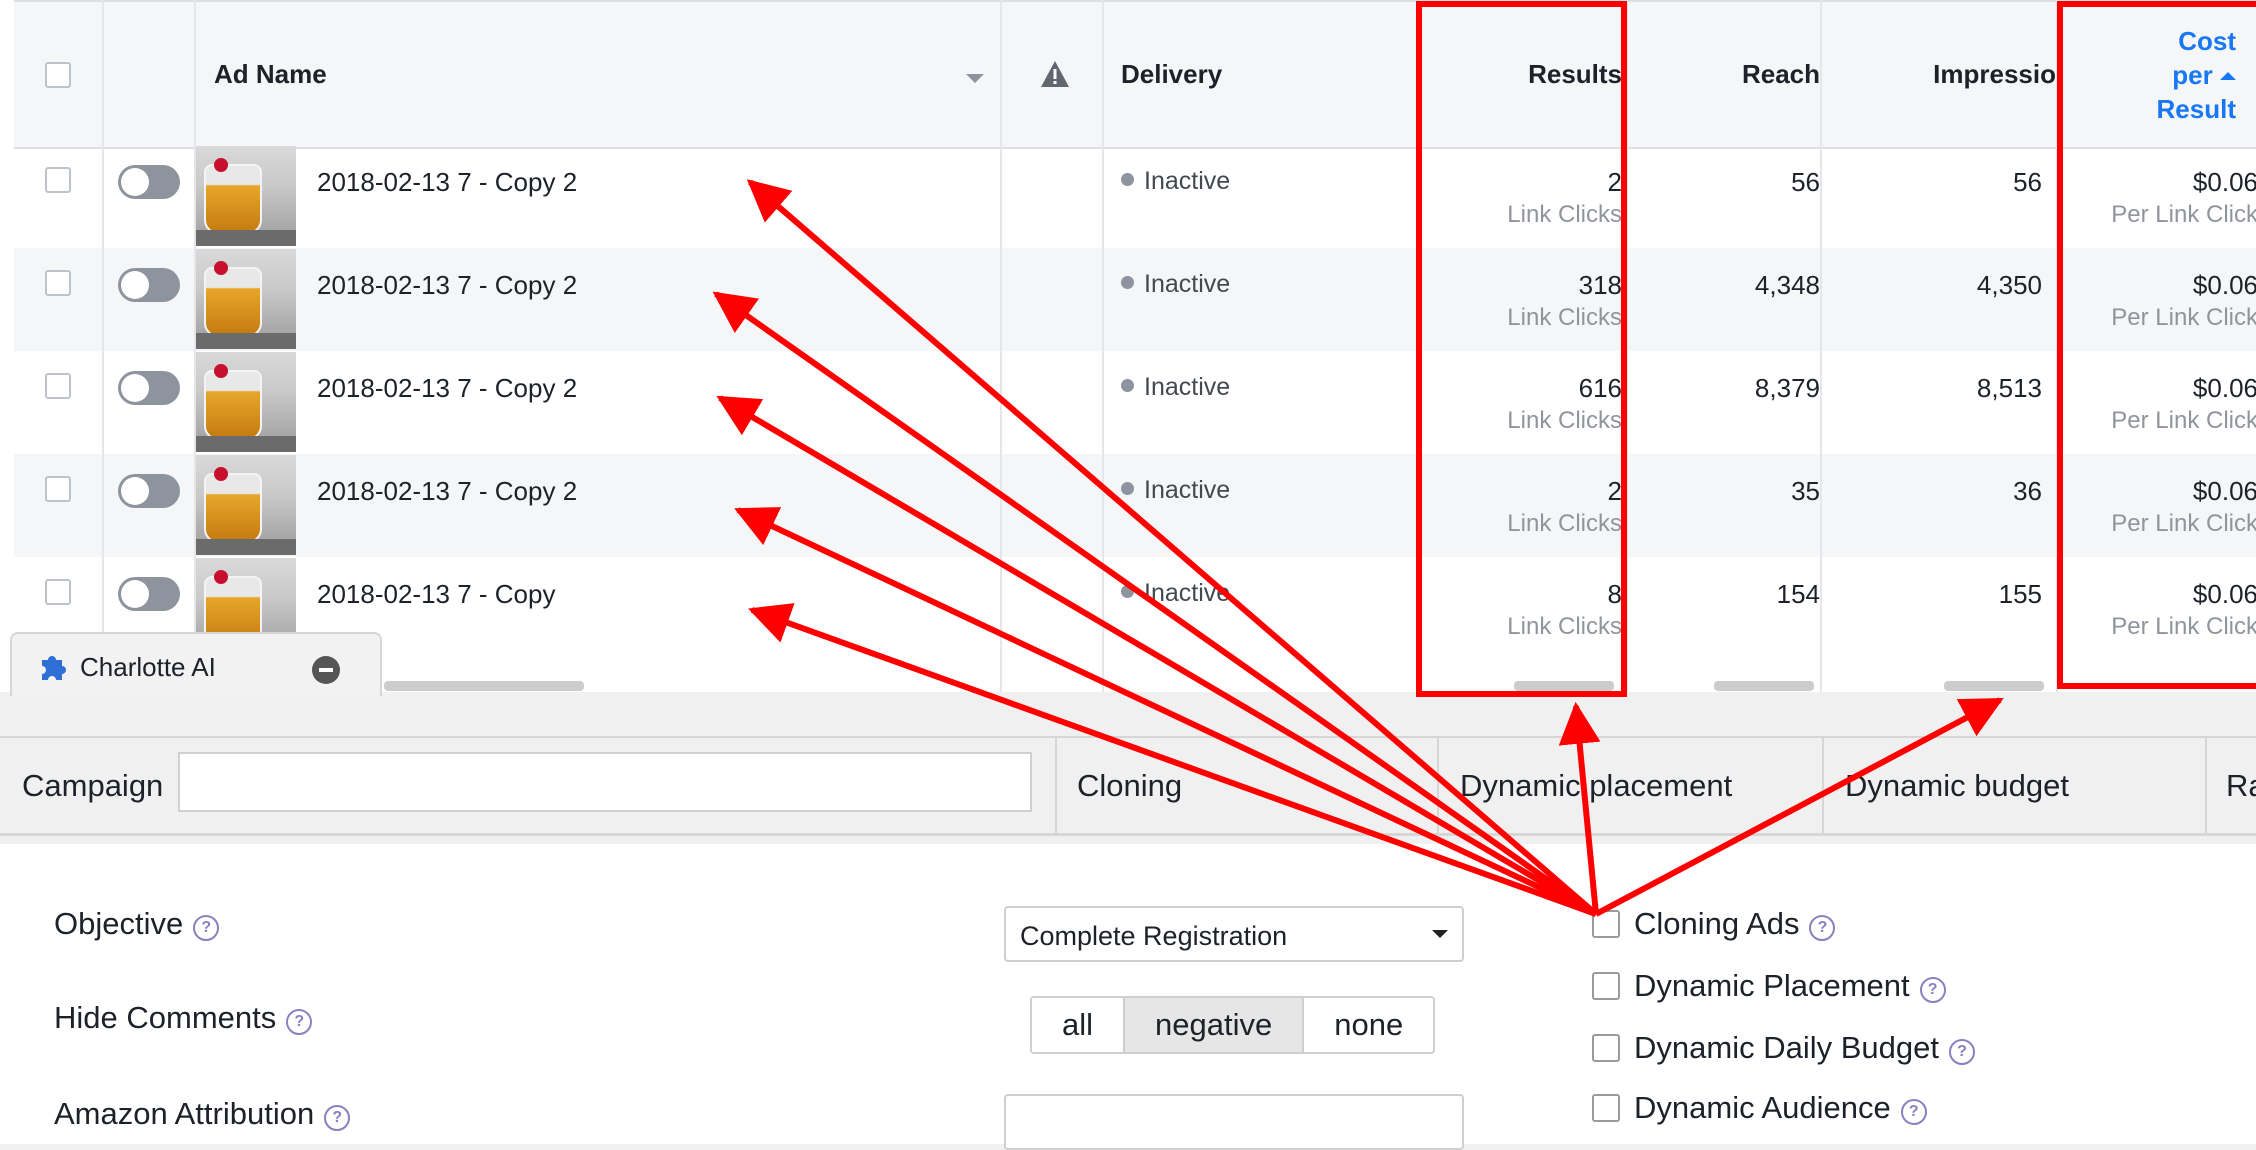  I want to click on objective-label: Objective?, so click(137, 924).